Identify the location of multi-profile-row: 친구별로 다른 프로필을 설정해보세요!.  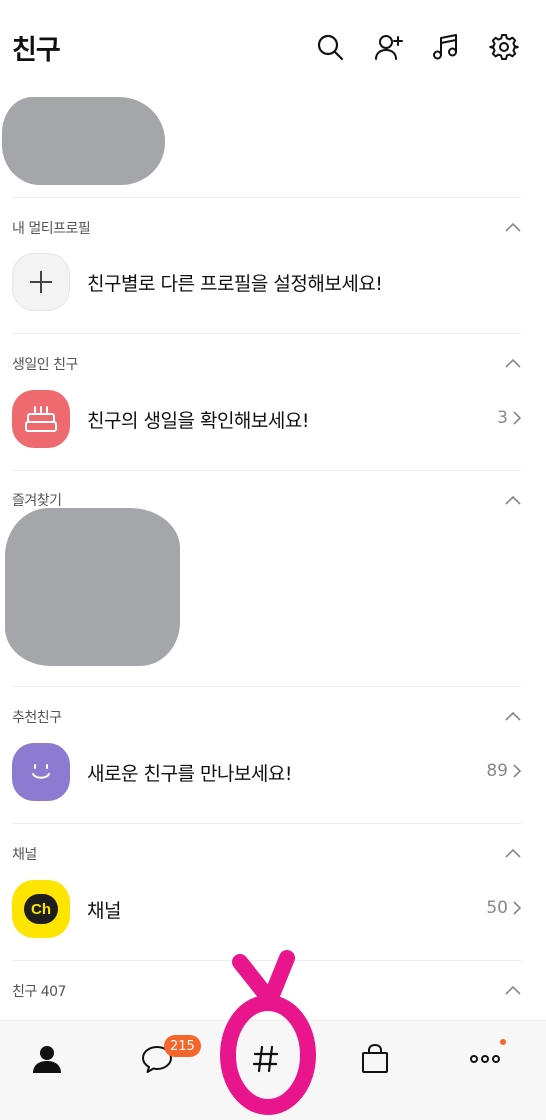
(267, 283).